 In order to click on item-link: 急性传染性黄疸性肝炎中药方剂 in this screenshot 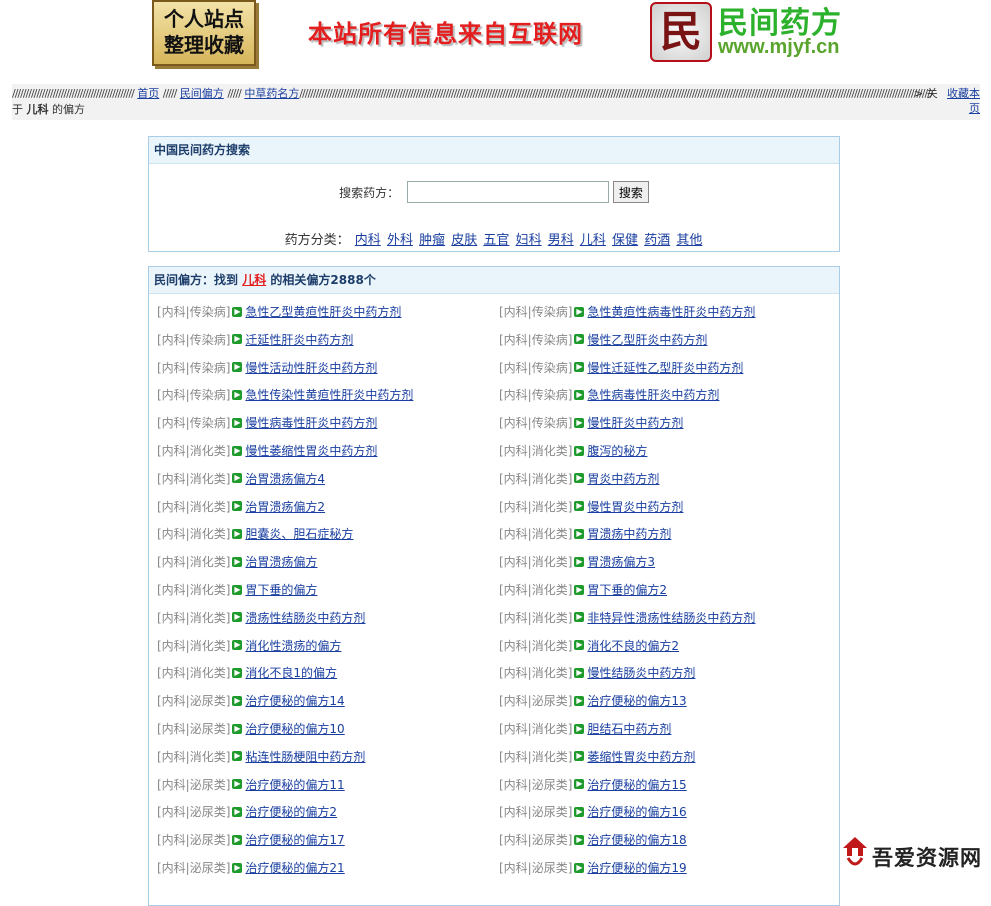, I will do `click(329, 395)`.